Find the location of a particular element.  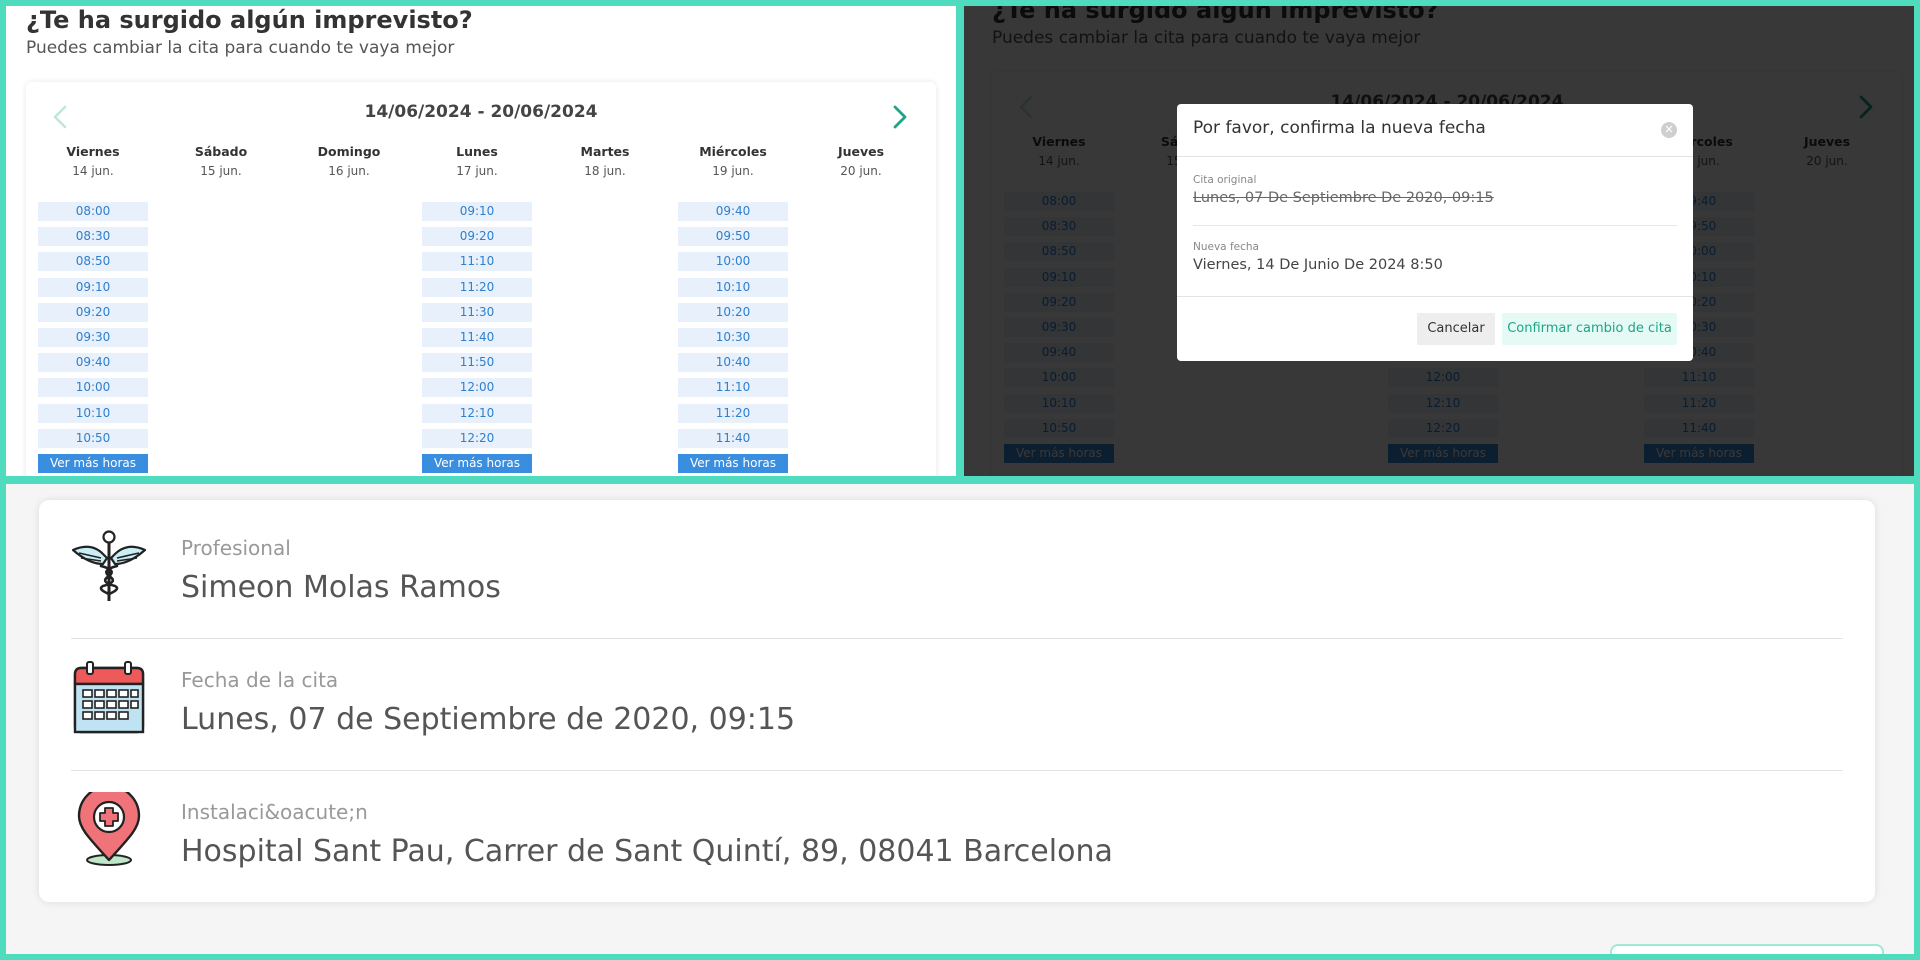

day-name: Viernes is located at coordinates (93, 151).